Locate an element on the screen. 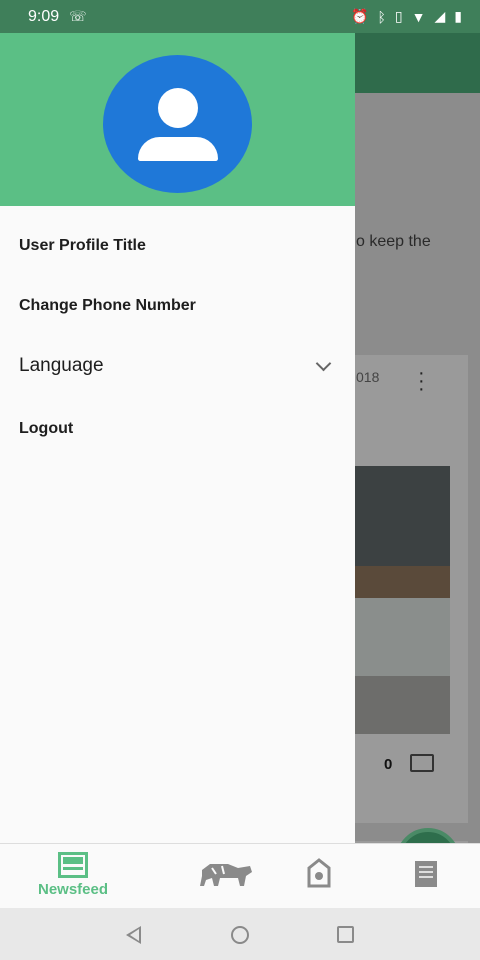  add-post-fab: + is located at coordinates (428, 835).